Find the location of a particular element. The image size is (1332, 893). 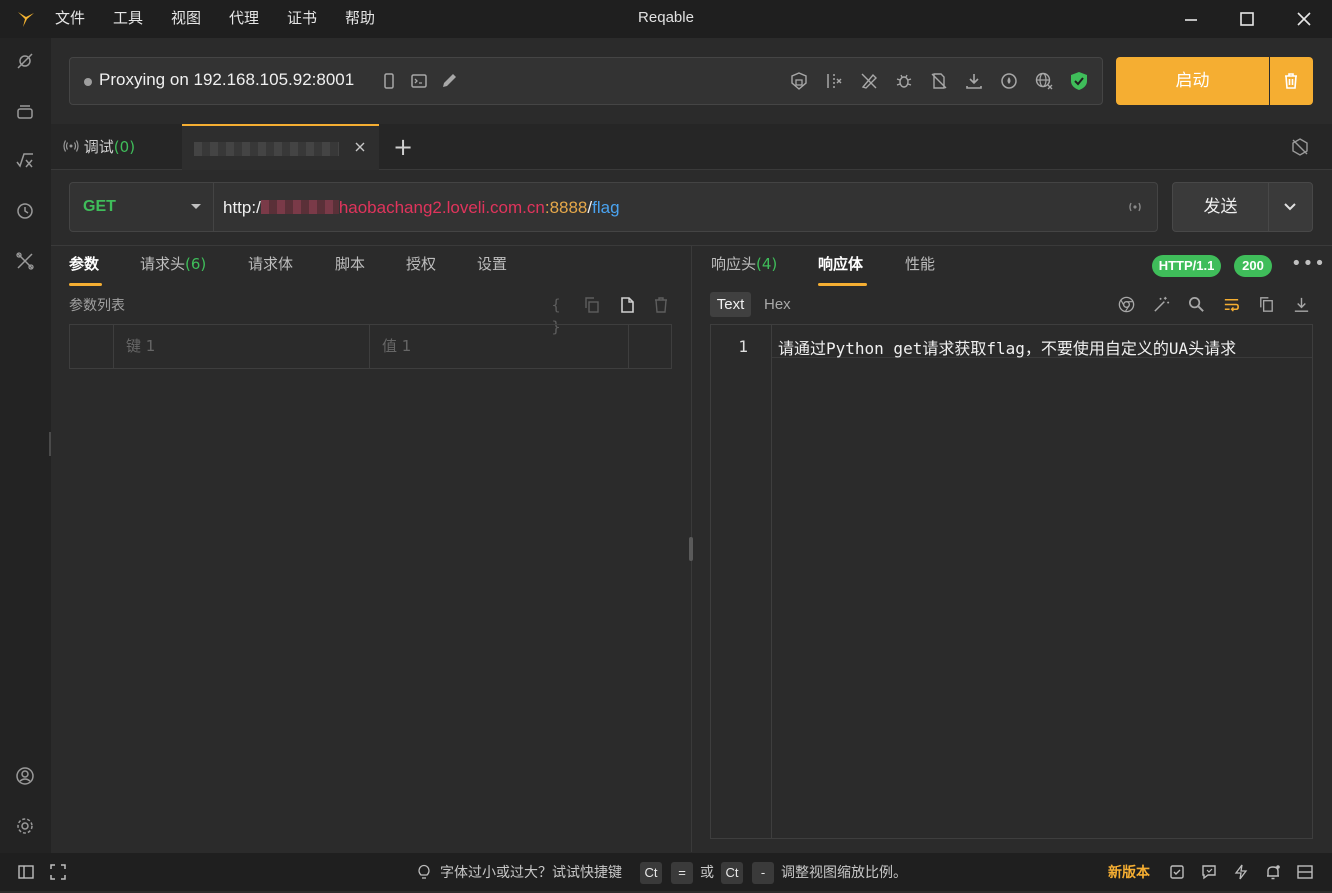

zoom-hint-prefix: 字体过小或过大？试试快捷键 is located at coordinates (531, 873).